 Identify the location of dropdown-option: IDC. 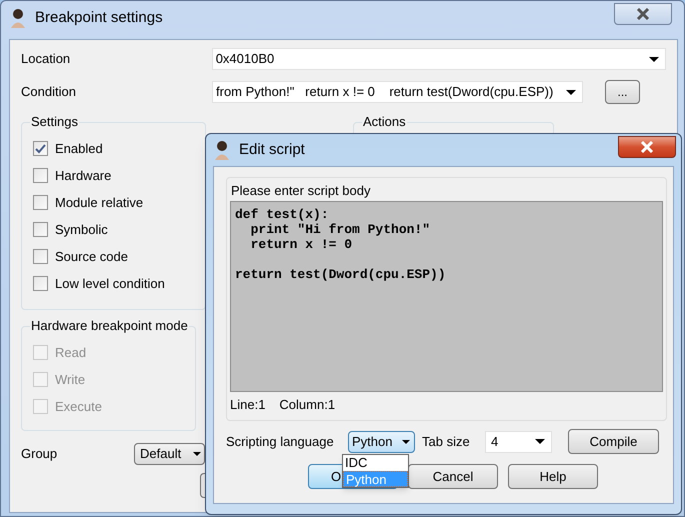
(375, 463).